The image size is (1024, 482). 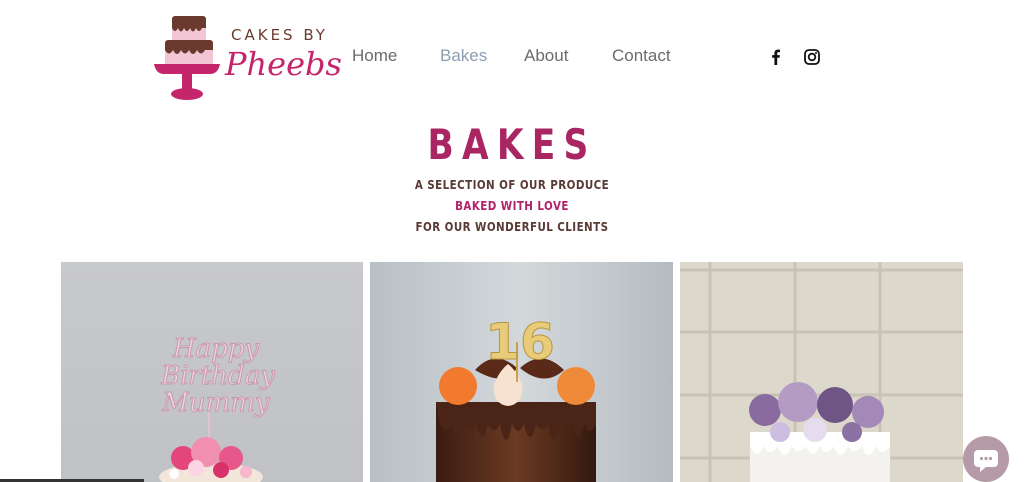 What do you see at coordinates (512, 185) in the screenshot?
I see `subtitle-line-1: A SELECTION OF OUR PRODUCE` at bounding box center [512, 185].